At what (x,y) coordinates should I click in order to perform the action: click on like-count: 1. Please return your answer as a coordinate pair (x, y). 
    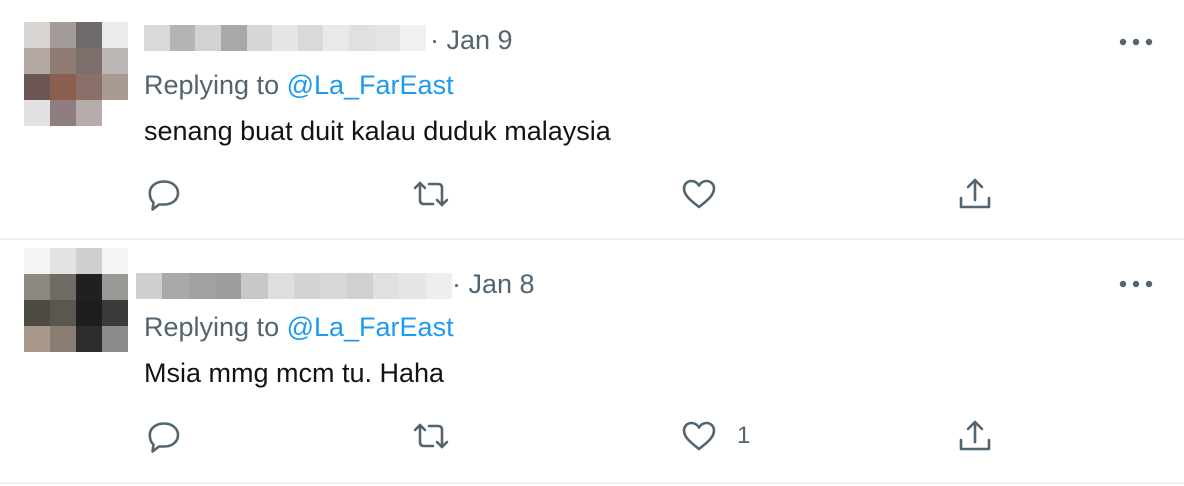
    Looking at the image, I should click on (744, 435).